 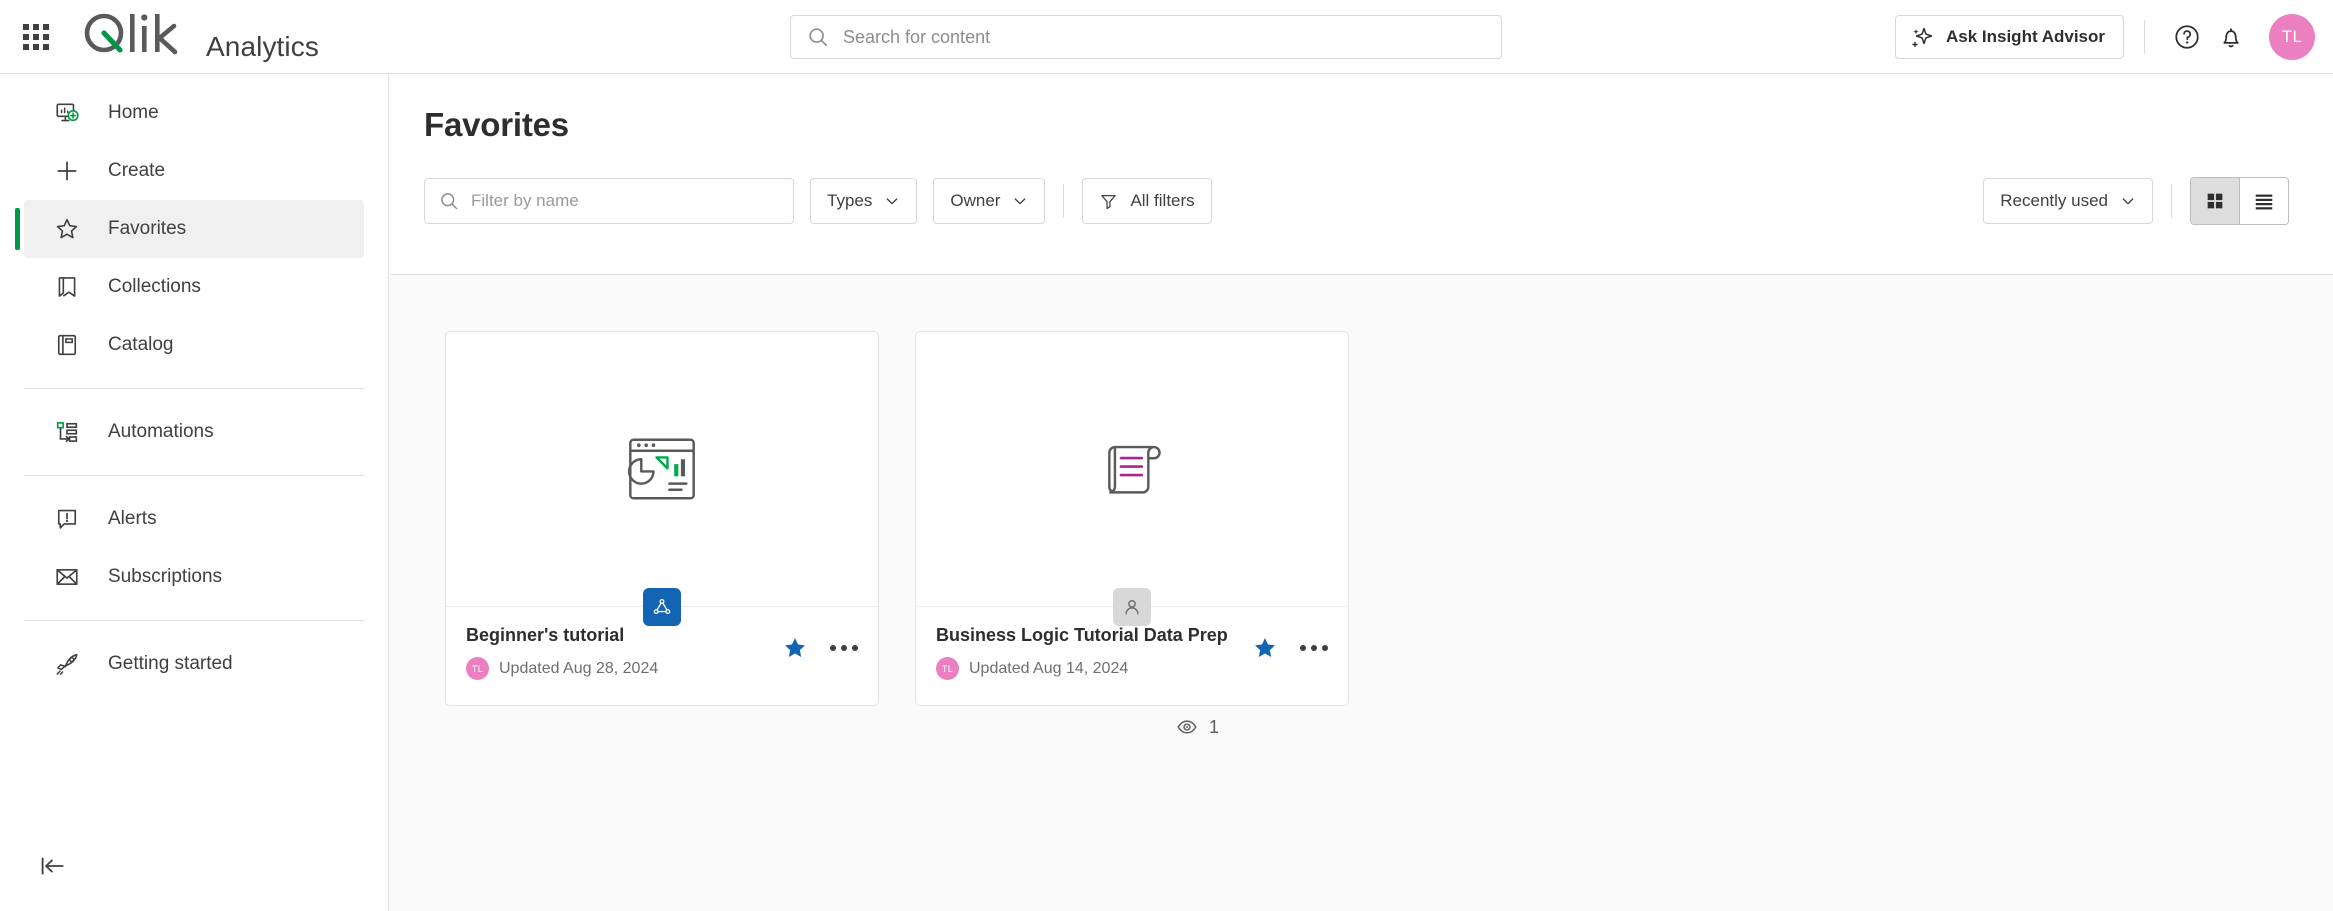 I want to click on sidebar-item-getting-started: Getting started, so click(x=194, y=664).